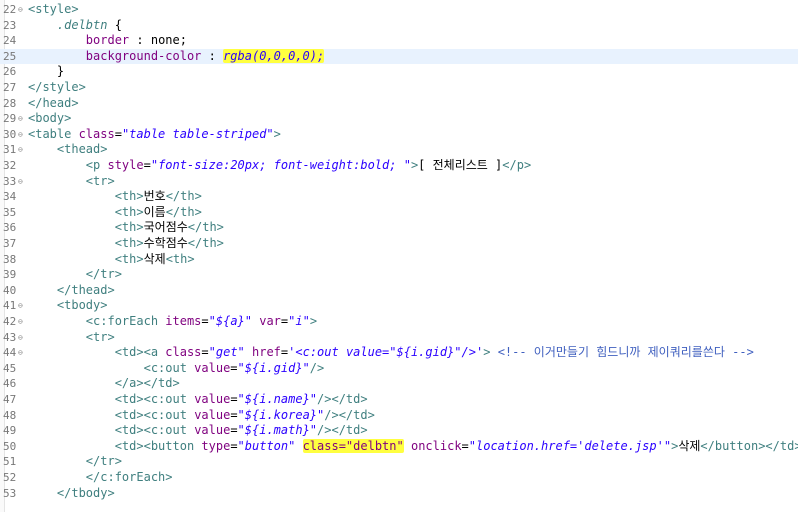  Describe the element at coordinates (399, 88) in the screenshot. I see `code-line: 27 </style>` at that location.